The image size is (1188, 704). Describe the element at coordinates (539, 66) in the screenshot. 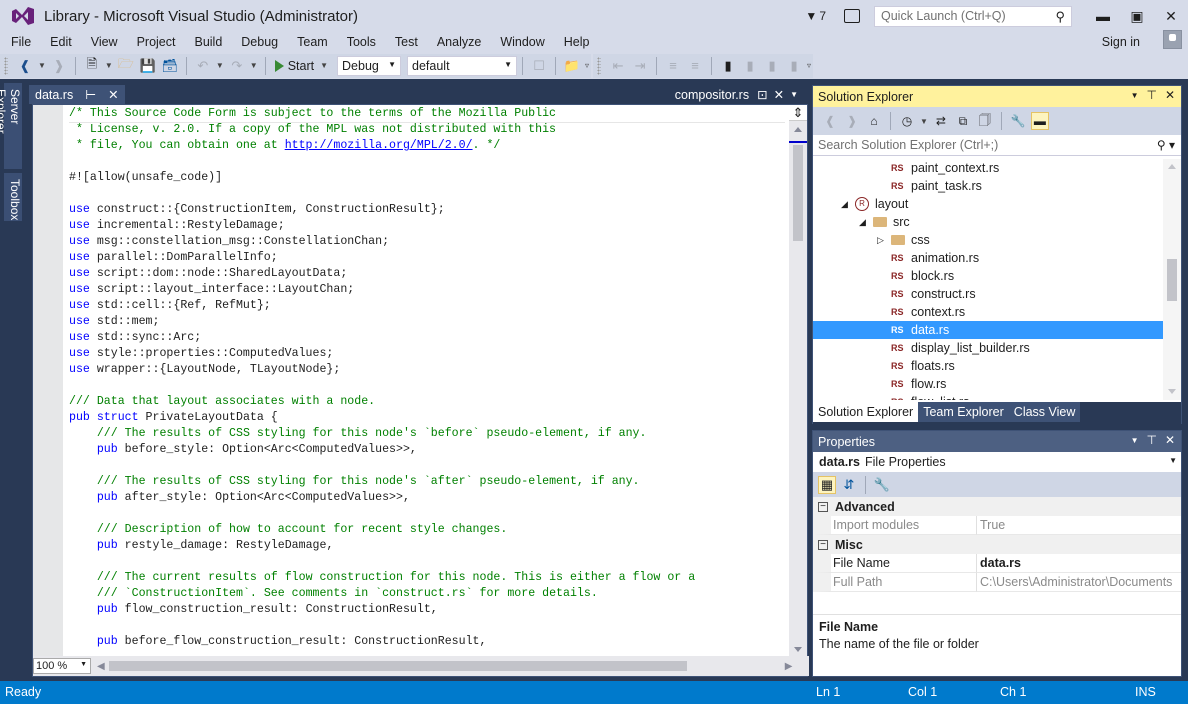

I see `attach-icon: ☐` at that location.